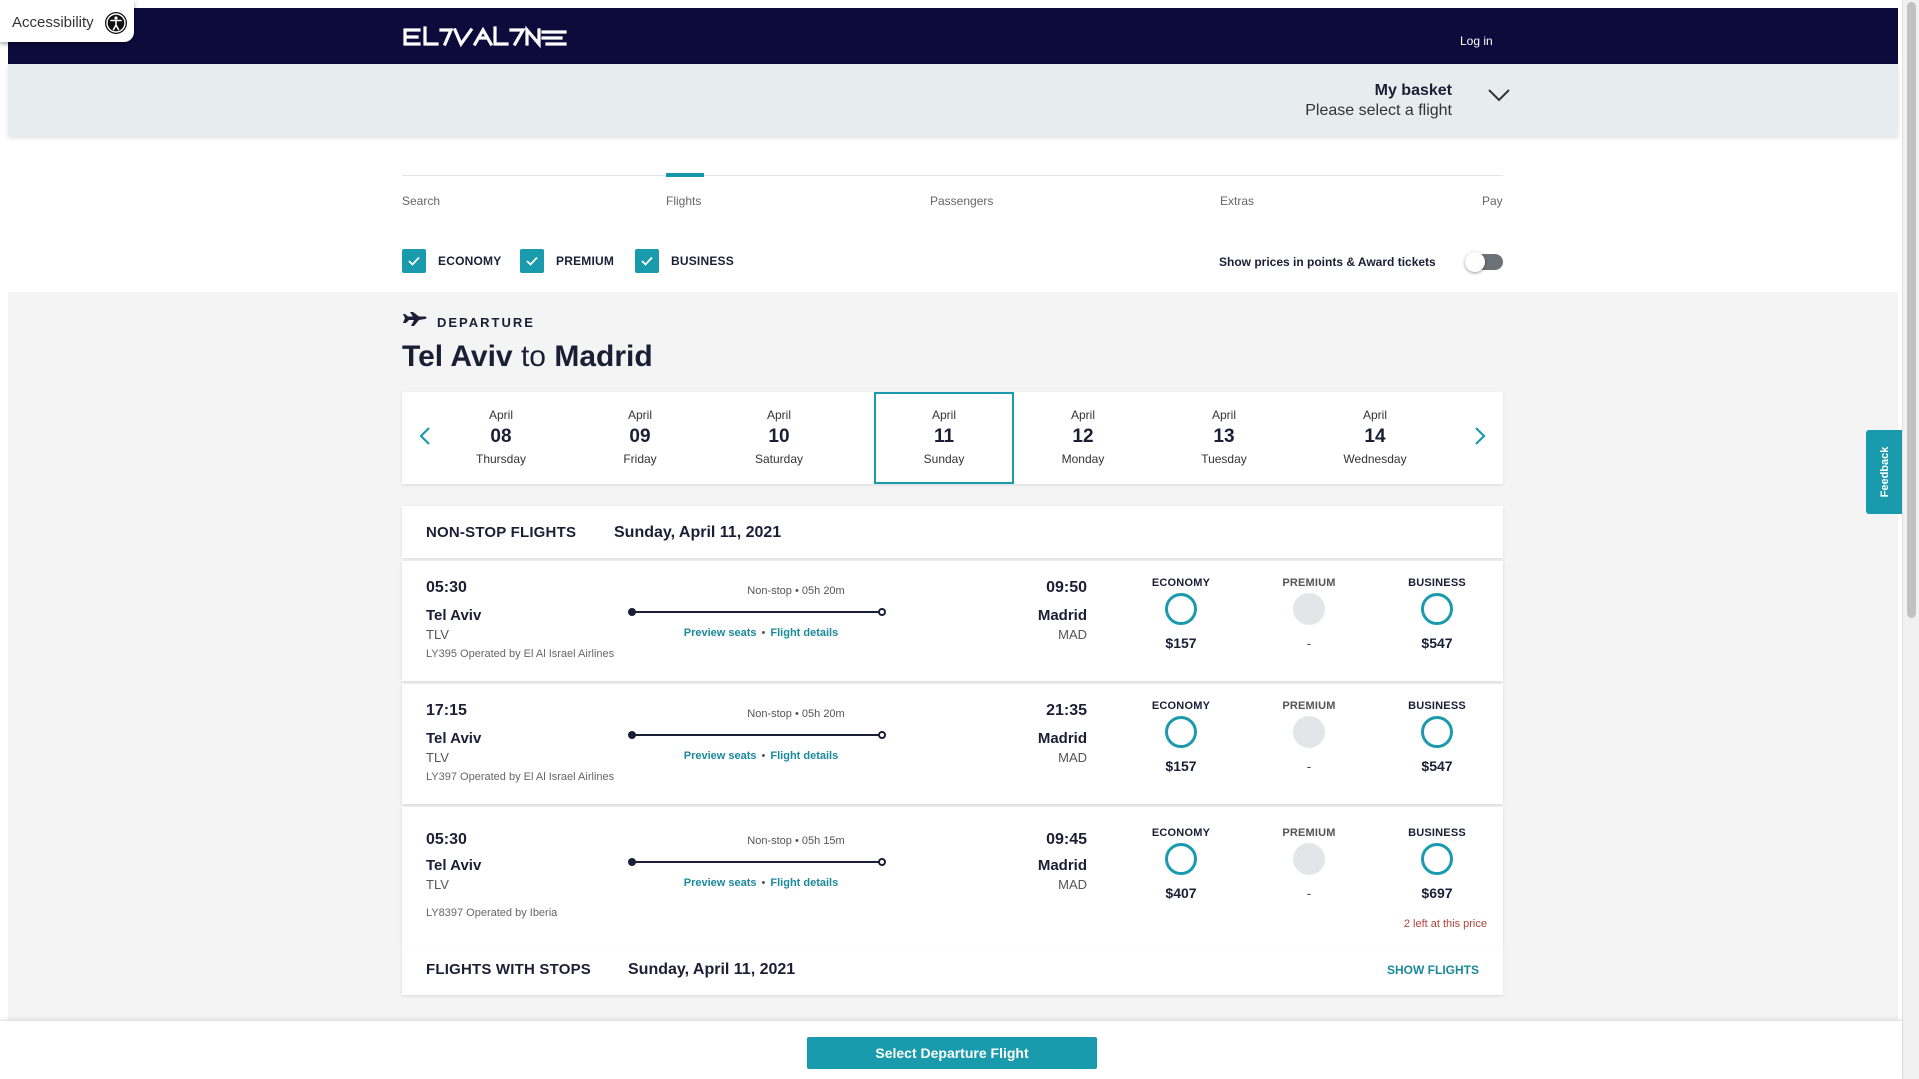 The height and width of the screenshot is (1079, 1919). I want to click on departure-time: 17:15, so click(446, 710).